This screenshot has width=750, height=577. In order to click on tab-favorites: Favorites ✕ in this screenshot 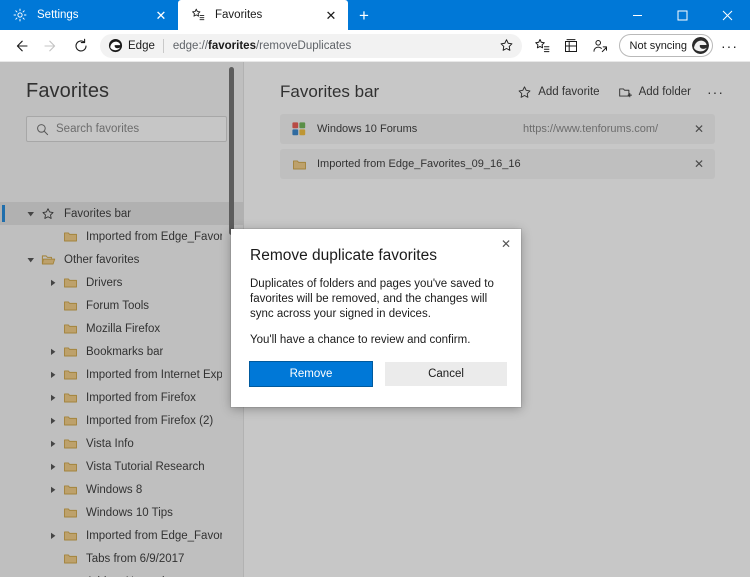, I will do `click(263, 15)`.